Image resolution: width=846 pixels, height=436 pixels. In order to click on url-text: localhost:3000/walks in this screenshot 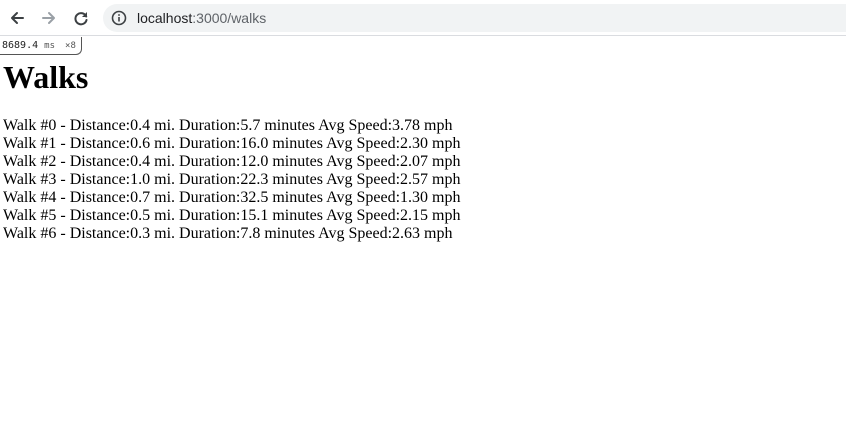, I will do `click(201, 18)`.